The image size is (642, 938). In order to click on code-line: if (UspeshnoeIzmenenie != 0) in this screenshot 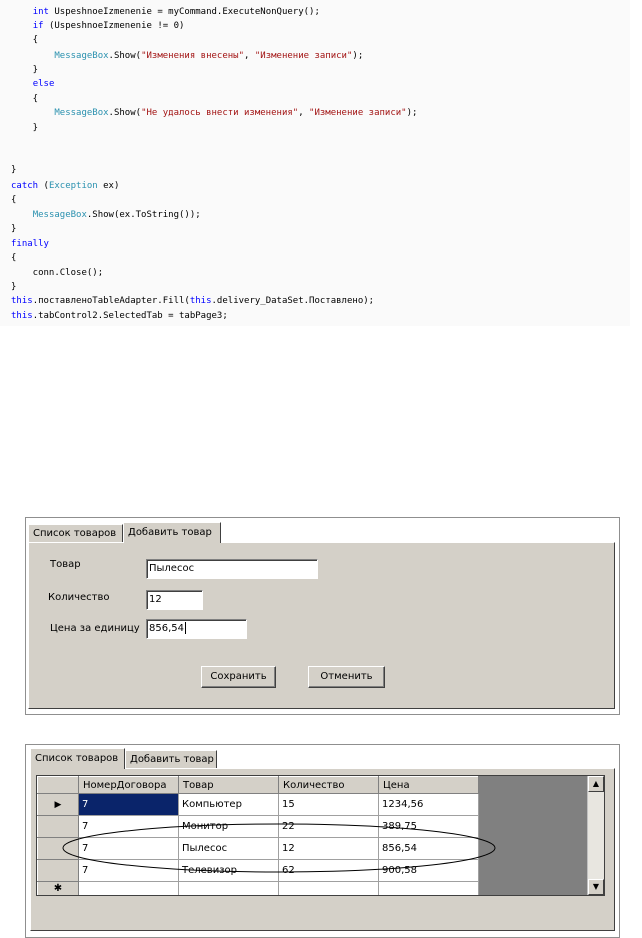, I will do `click(98, 26)`.